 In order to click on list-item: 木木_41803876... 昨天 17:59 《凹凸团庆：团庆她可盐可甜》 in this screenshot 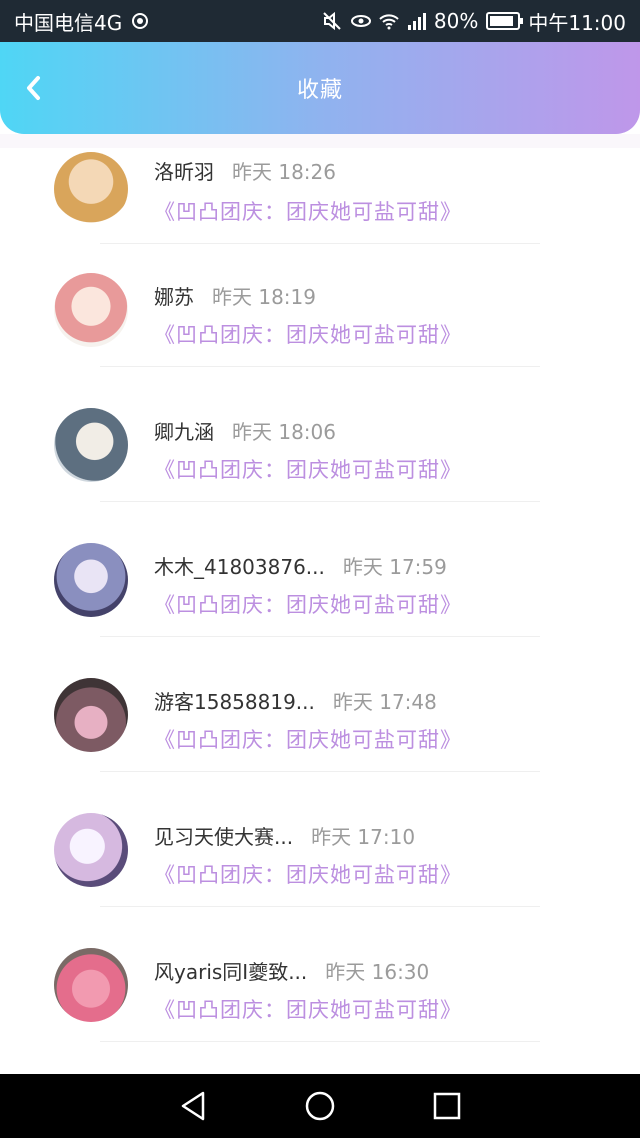, I will do `click(320, 608)`.